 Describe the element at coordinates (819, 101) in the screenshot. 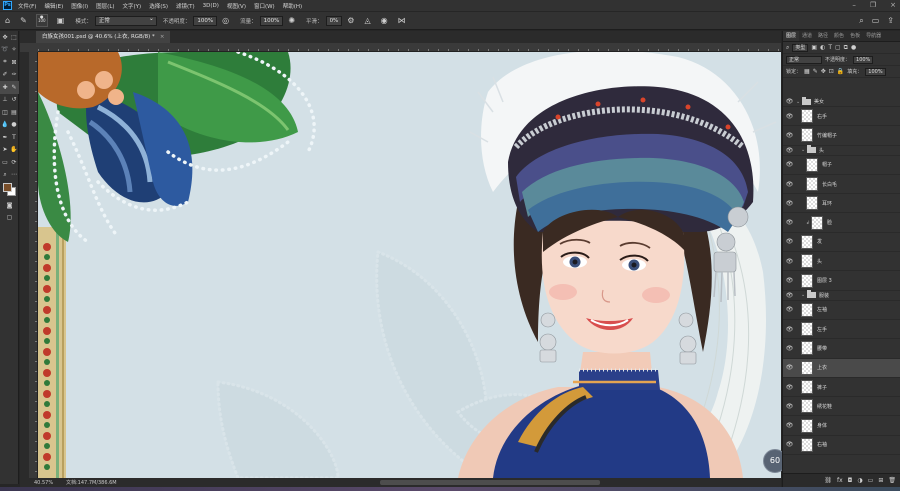

I see `layer-name: 美女` at that location.